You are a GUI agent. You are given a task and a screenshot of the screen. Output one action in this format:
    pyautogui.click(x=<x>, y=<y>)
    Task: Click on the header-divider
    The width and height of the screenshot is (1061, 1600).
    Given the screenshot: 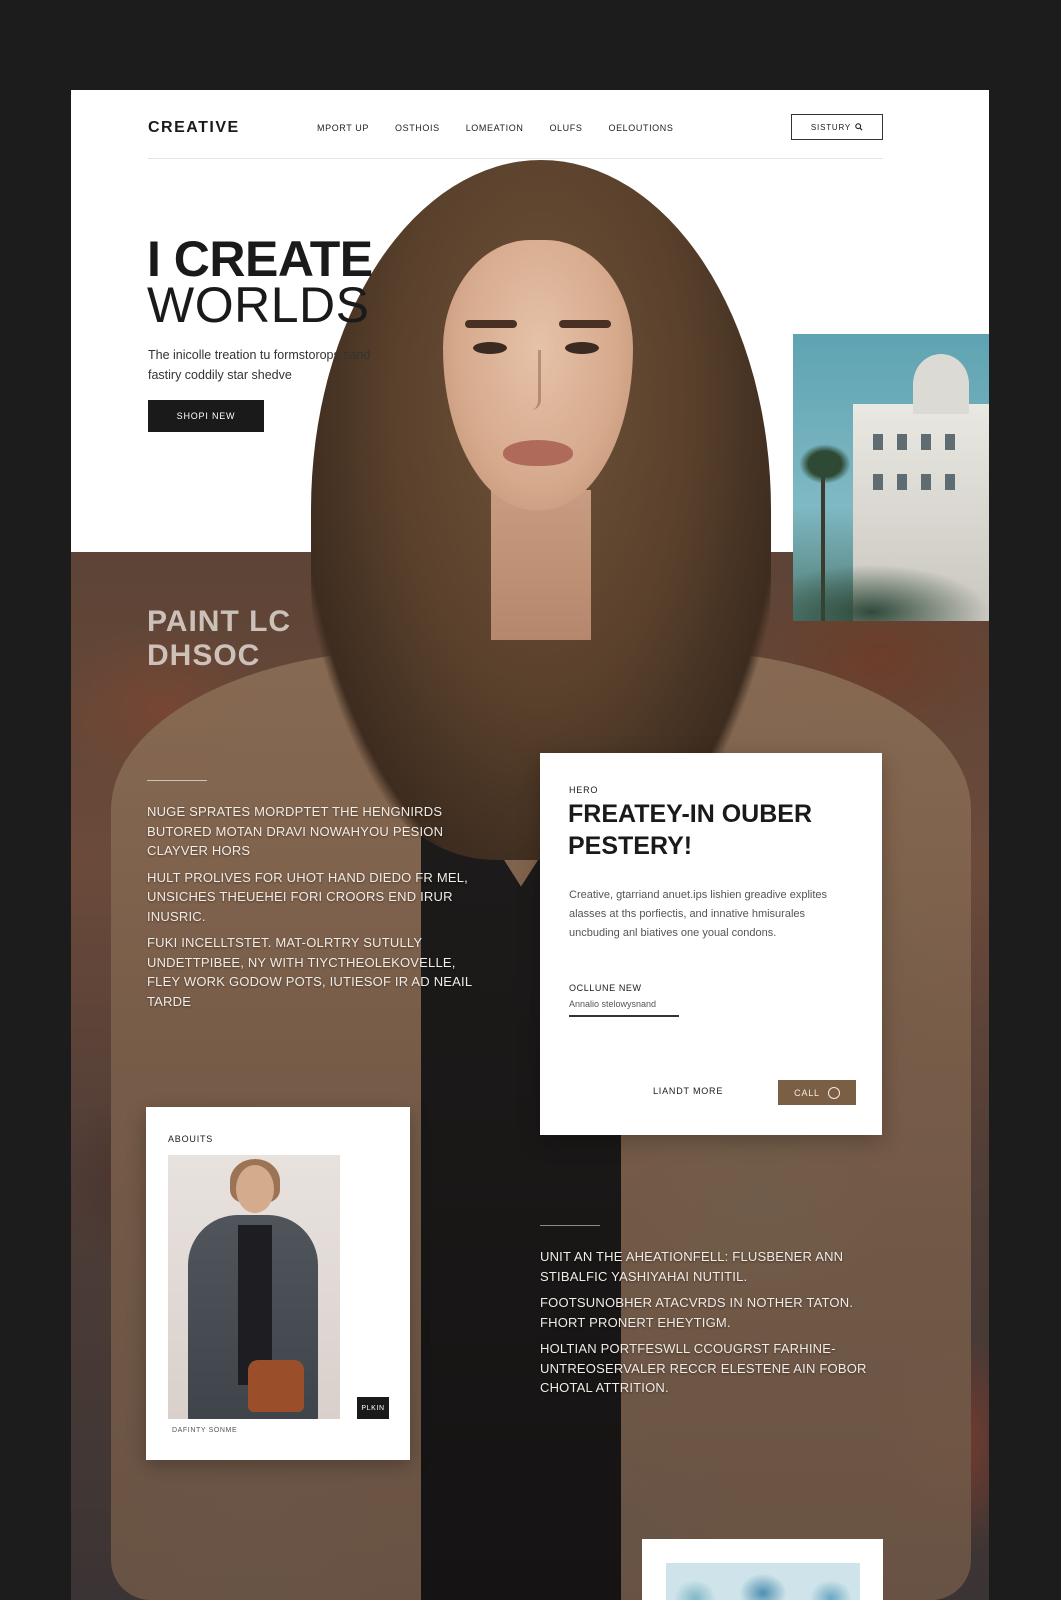 What is the action you would take?
    pyautogui.click(x=515, y=158)
    